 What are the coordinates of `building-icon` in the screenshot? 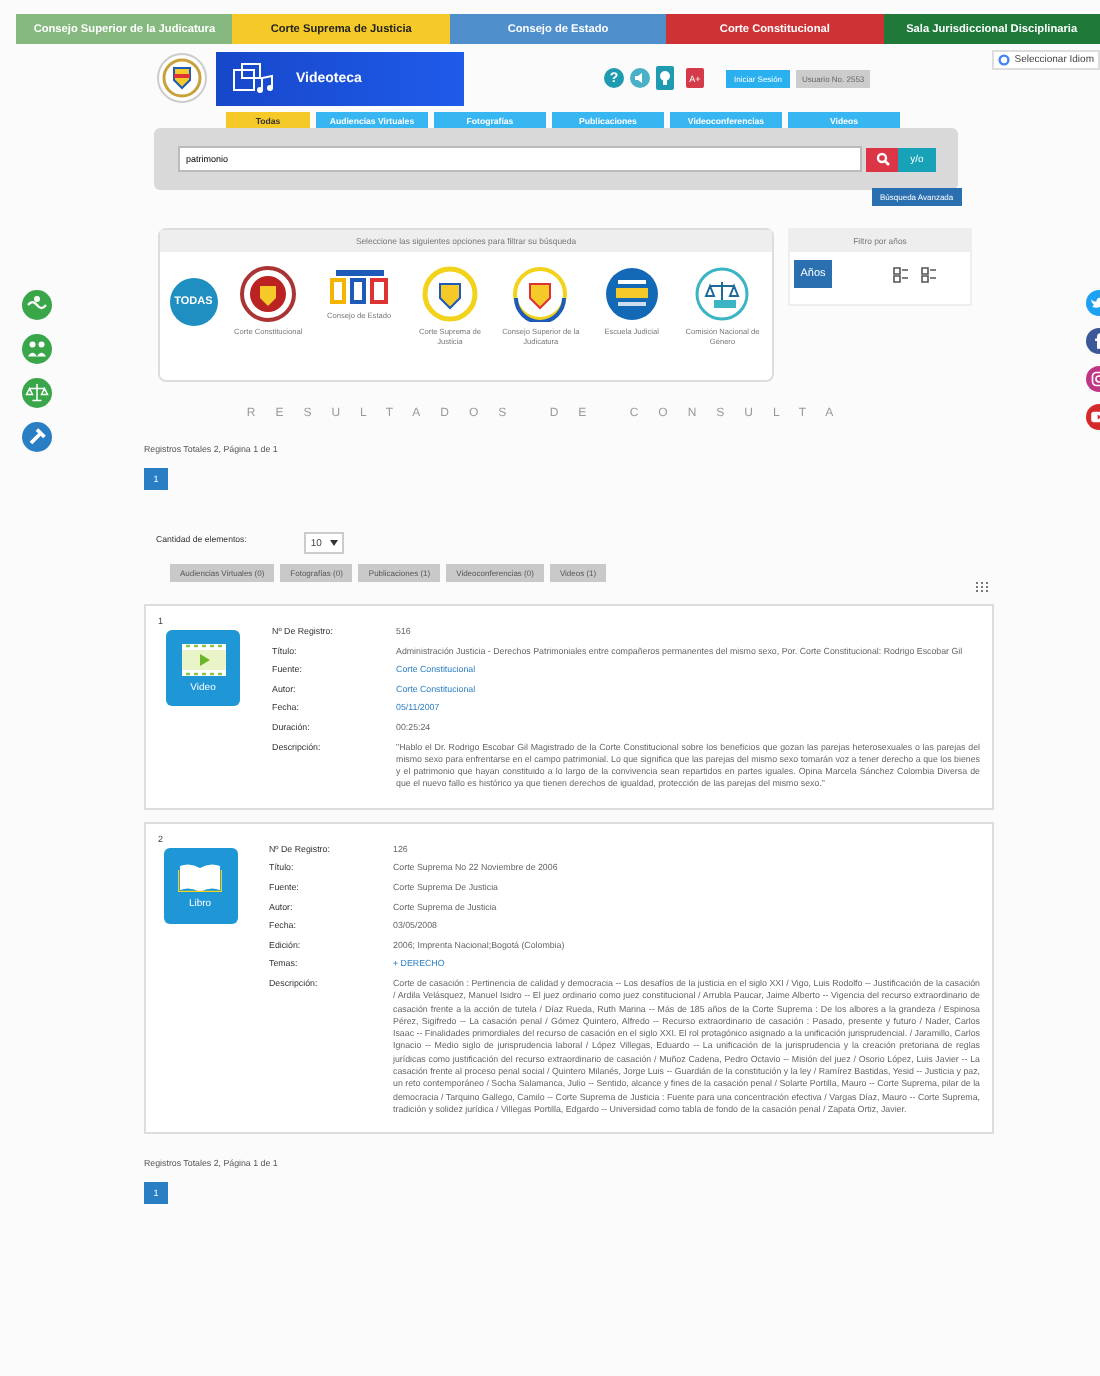 It's located at (359, 286).